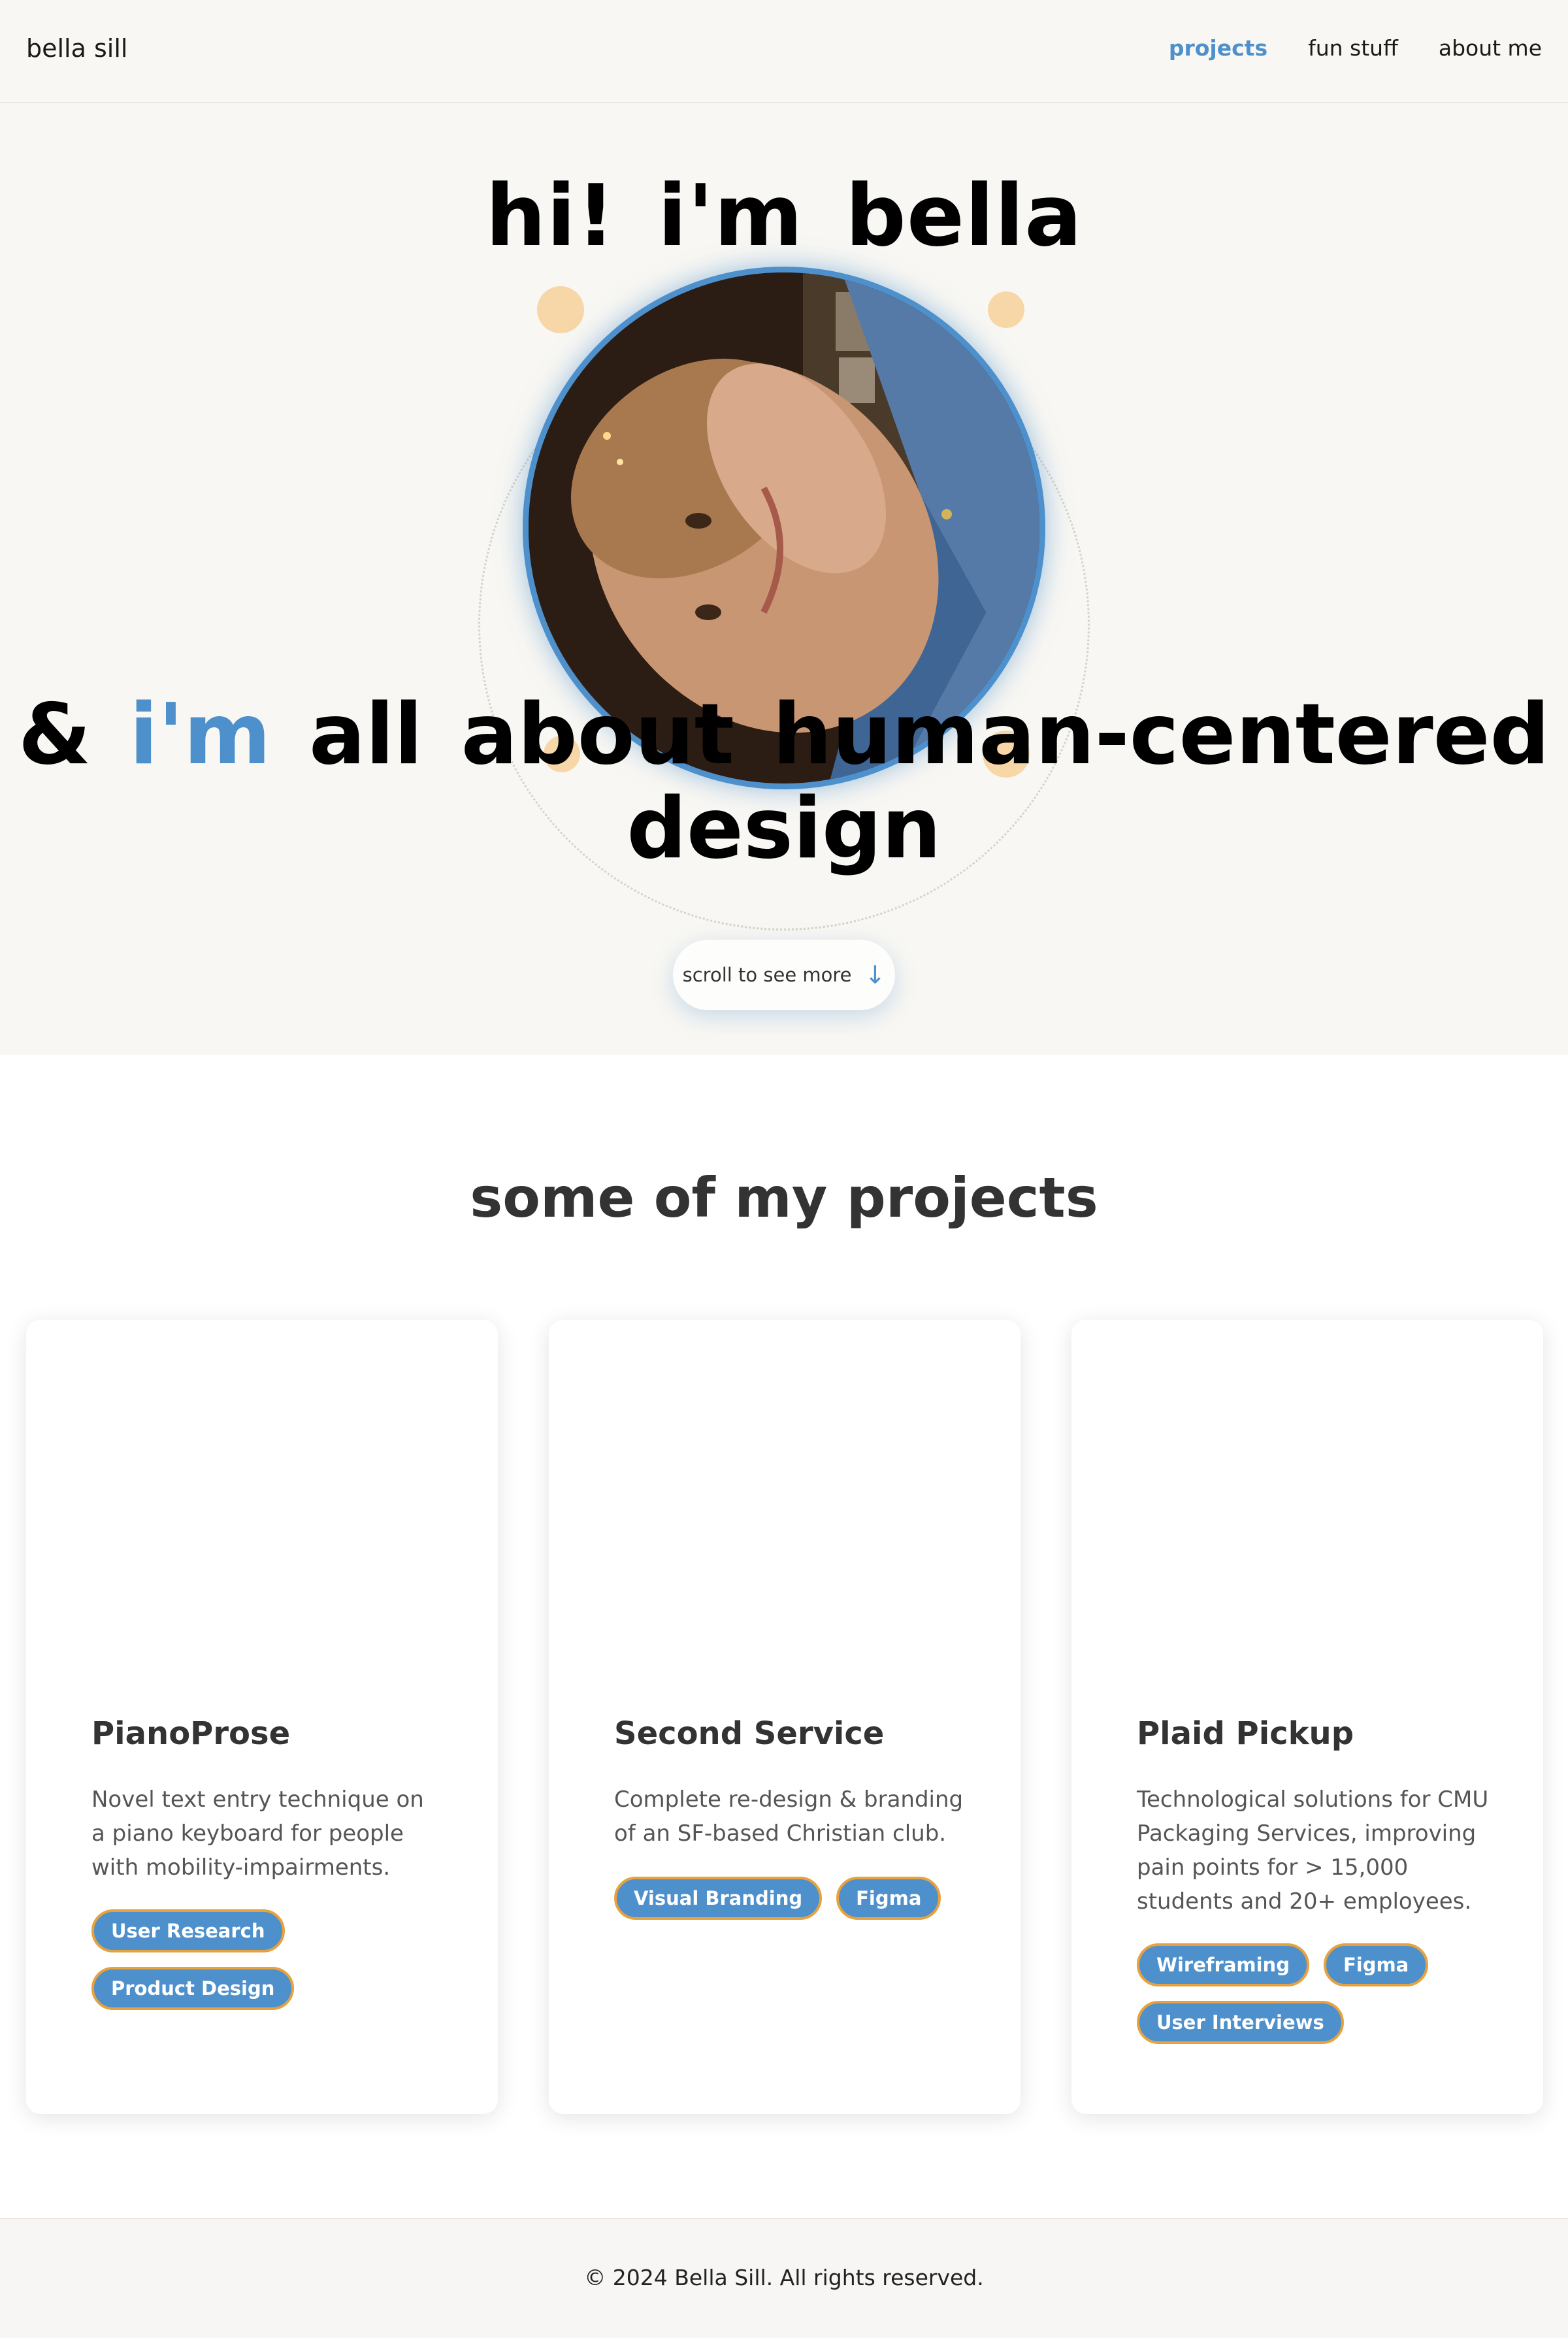  Describe the element at coordinates (784, 1198) in the screenshot. I see `projects-section-title: some of my projects` at that location.